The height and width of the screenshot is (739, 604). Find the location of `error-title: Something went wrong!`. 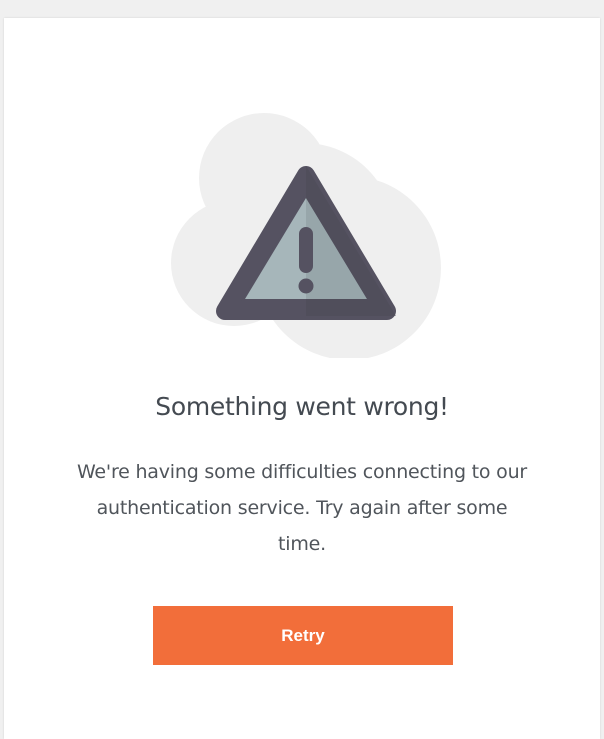

error-title: Something went wrong! is located at coordinates (302, 406).